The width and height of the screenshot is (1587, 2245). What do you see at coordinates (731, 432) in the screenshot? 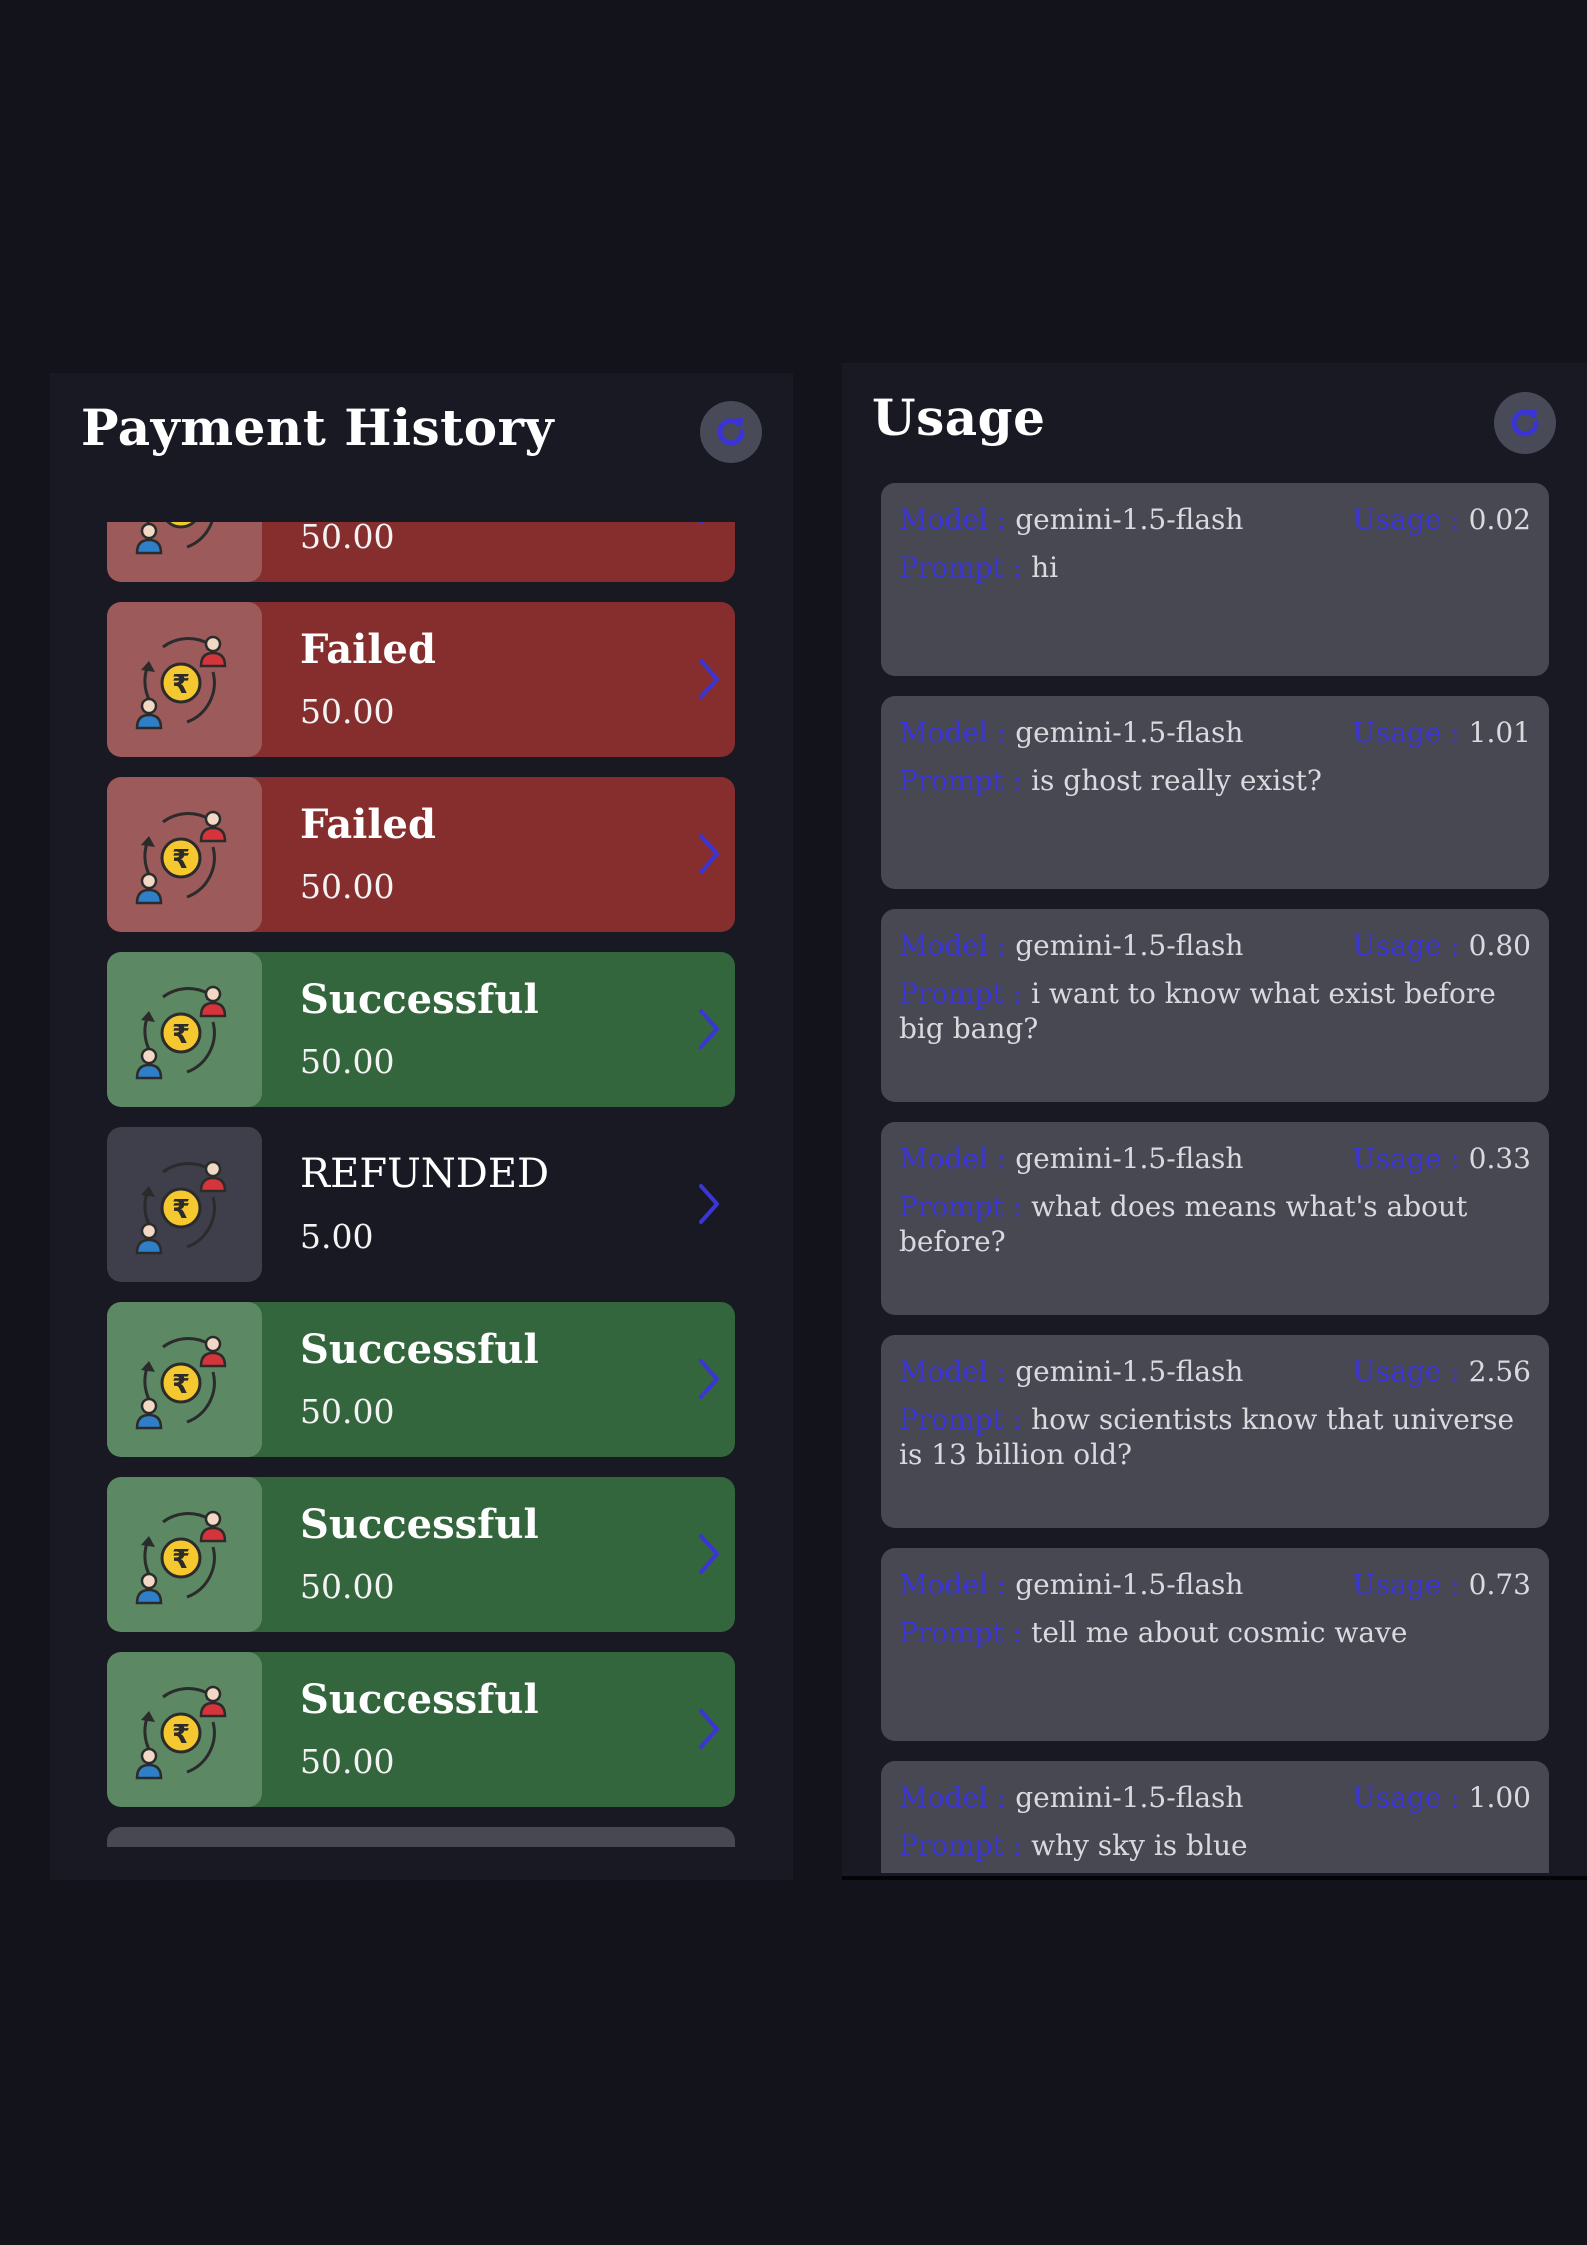
I see `payment-refresh-button` at bounding box center [731, 432].